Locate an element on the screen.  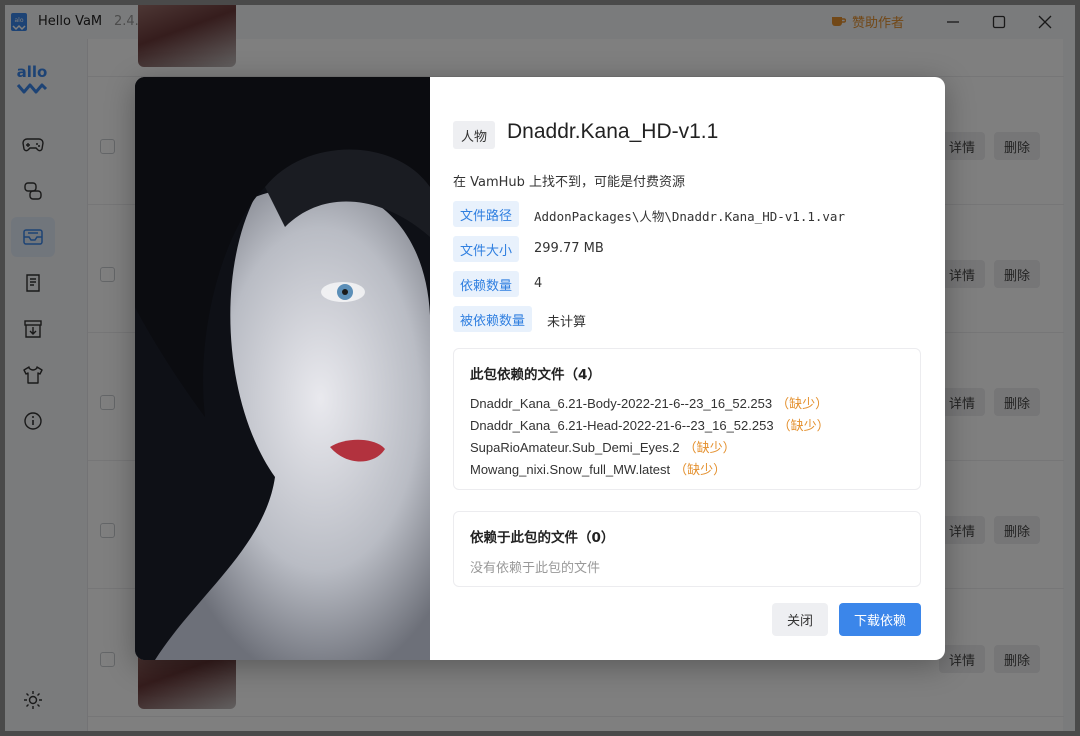
package-type-tag: 人物 is located at coordinates (474, 135).